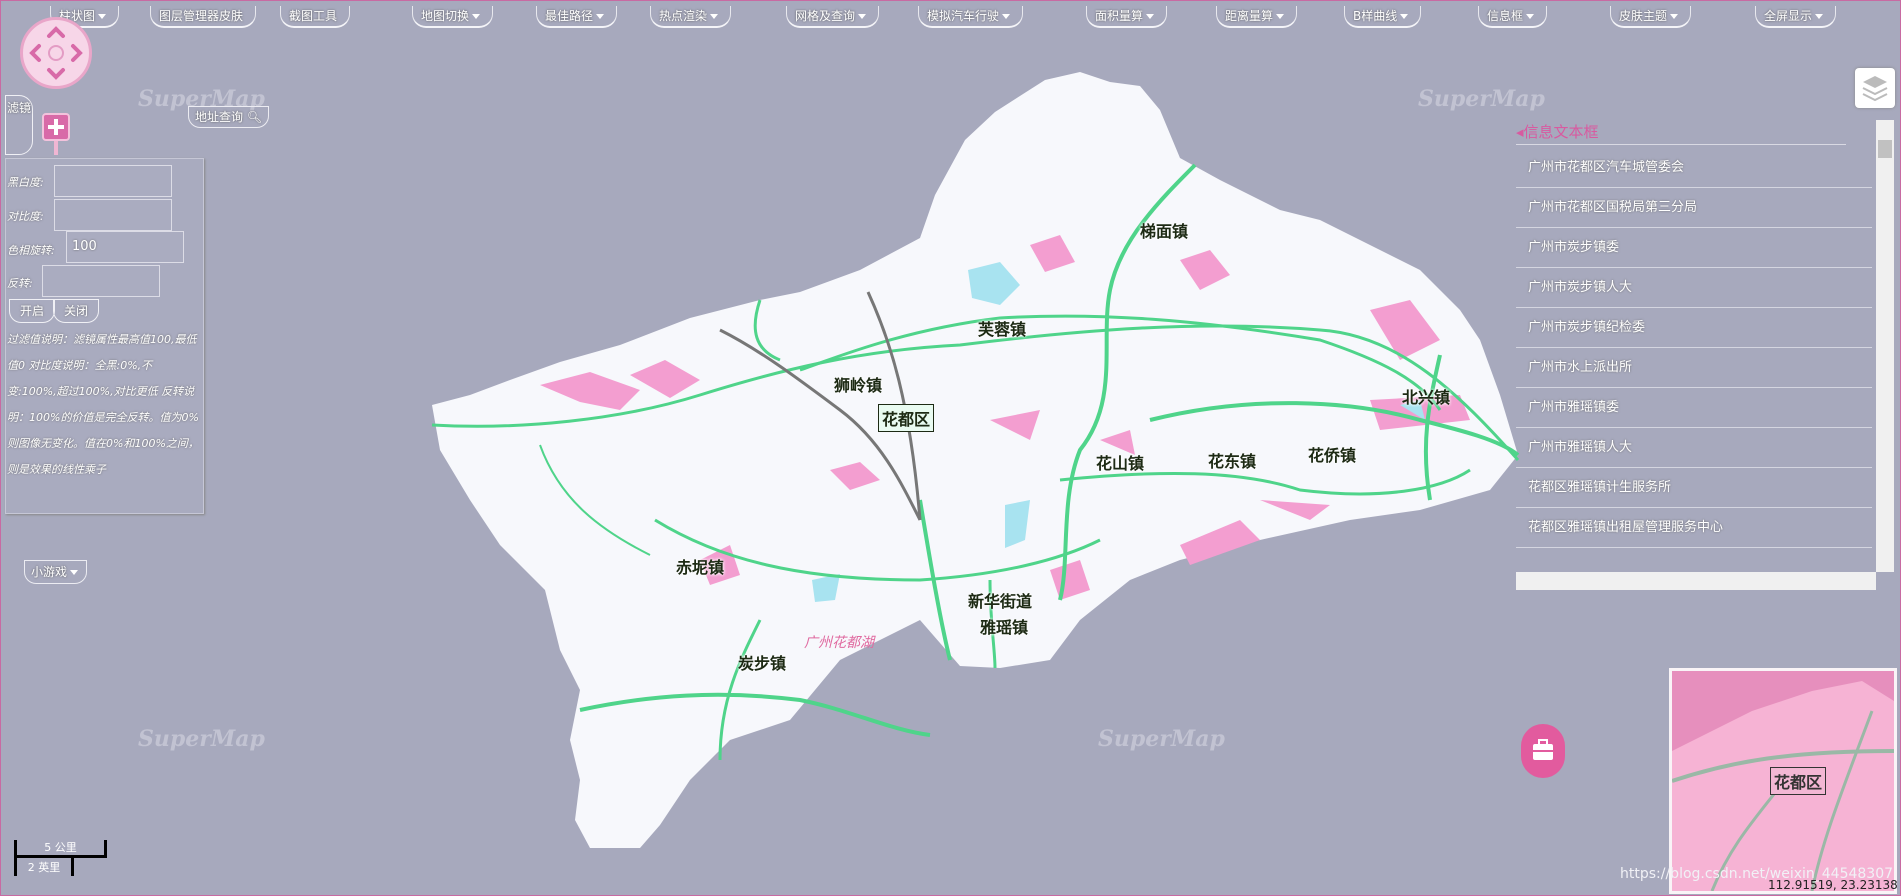 Image resolution: width=1901 pixels, height=896 pixels. What do you see at coordinates (762, 663) in the screenshot?
I see `map-label-tanbu: 炭步镇` at bounding box center [762, 663].